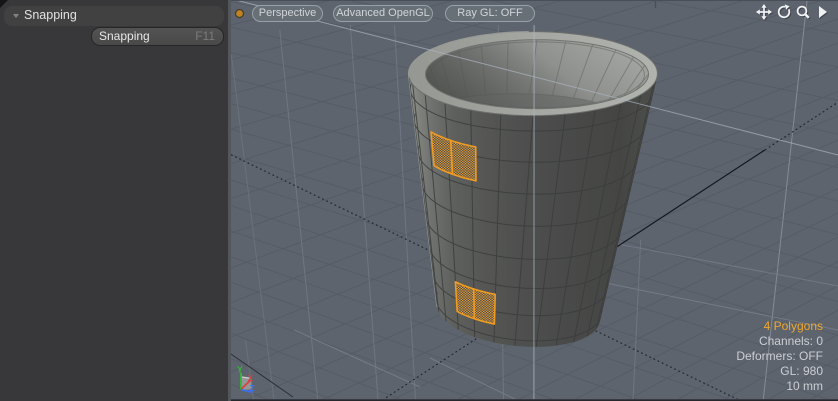 This screenshot has height=401, width=838. Describe the element at coordinates (252, 388) in the screenshot. I see `svg-text: Z` at that location.